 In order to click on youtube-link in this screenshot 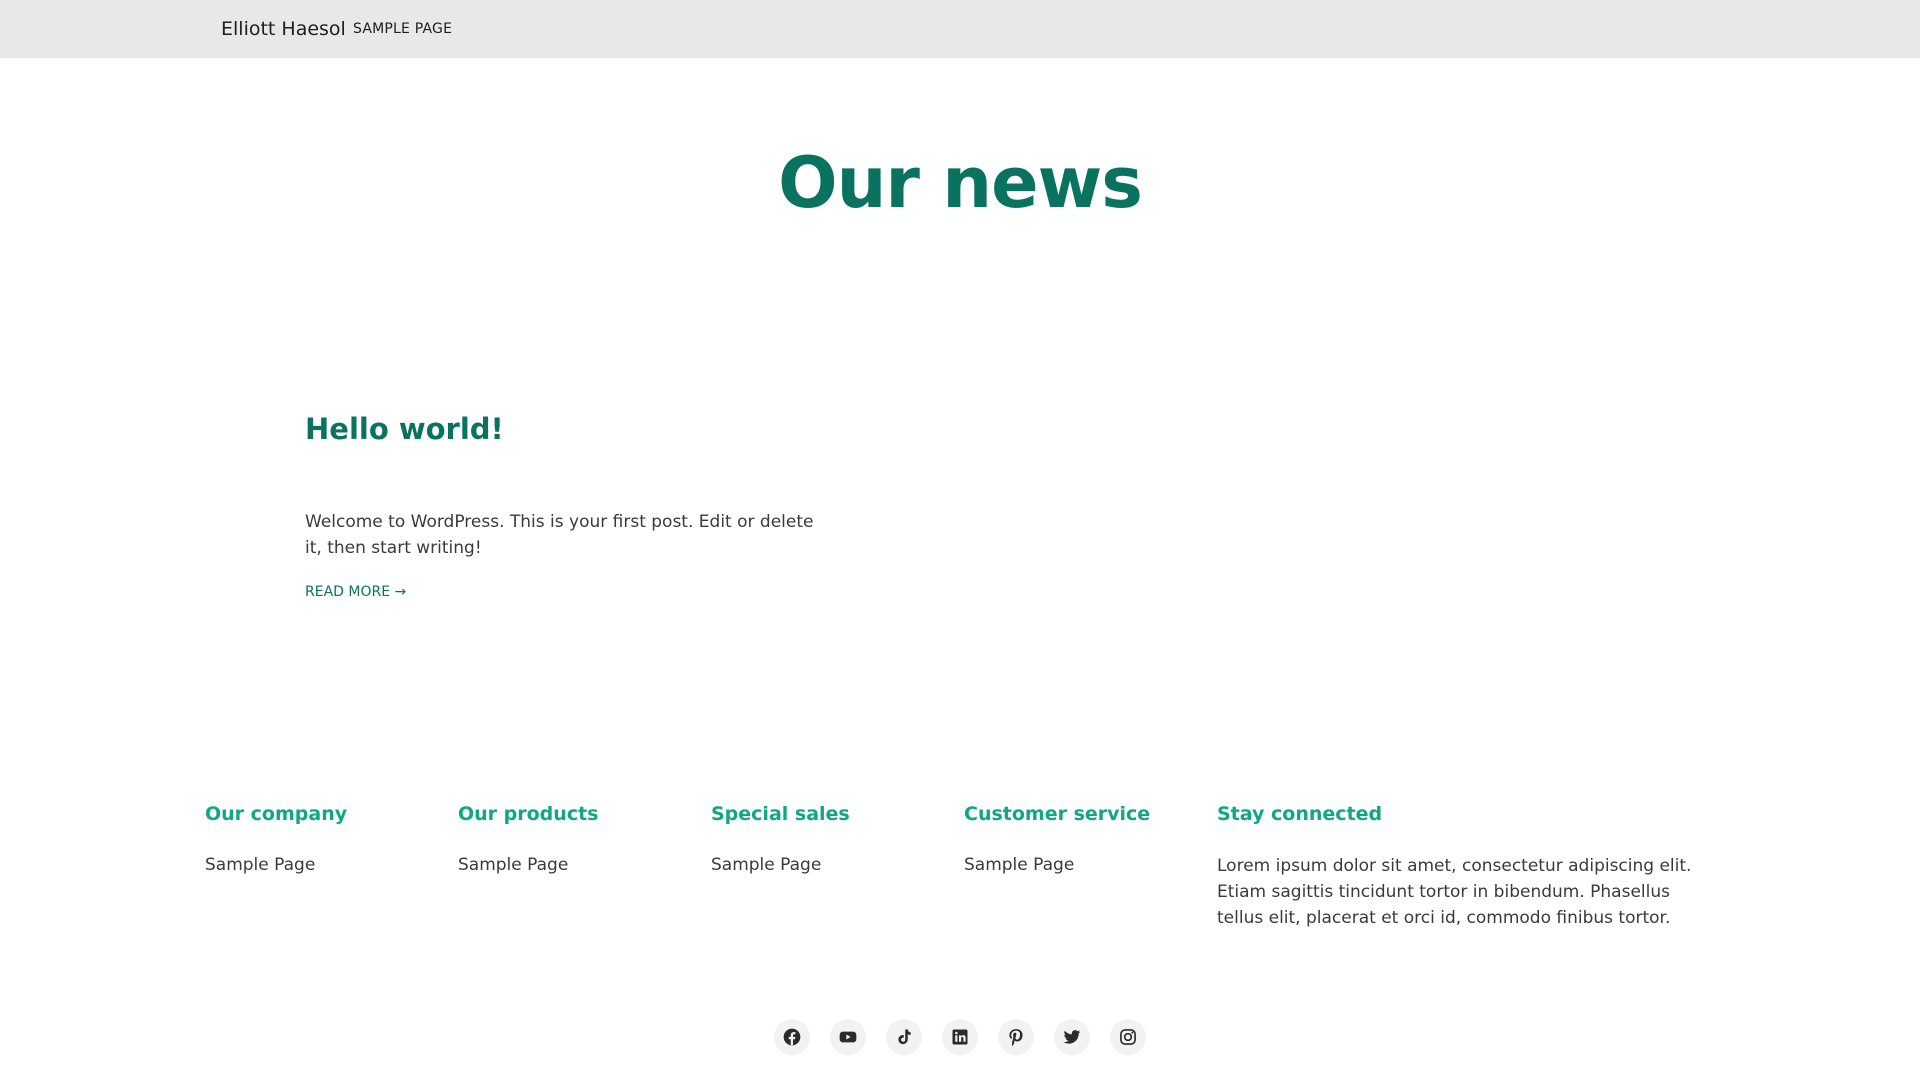, I will do `click(848, 1037)`.